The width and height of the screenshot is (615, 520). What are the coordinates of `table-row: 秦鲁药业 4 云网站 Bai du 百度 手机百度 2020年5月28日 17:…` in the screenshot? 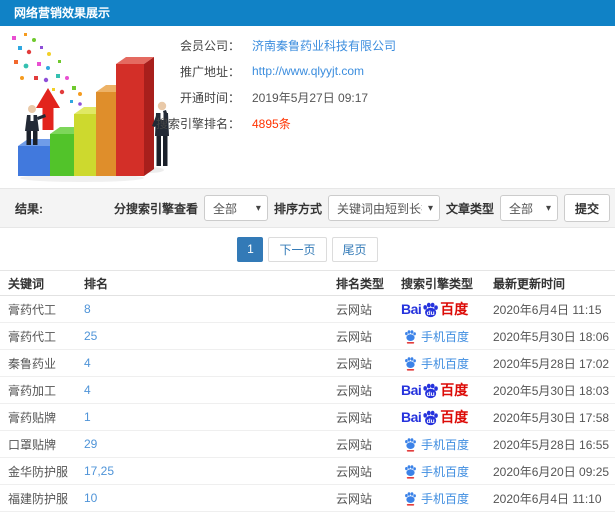 It's located at (307, 363).